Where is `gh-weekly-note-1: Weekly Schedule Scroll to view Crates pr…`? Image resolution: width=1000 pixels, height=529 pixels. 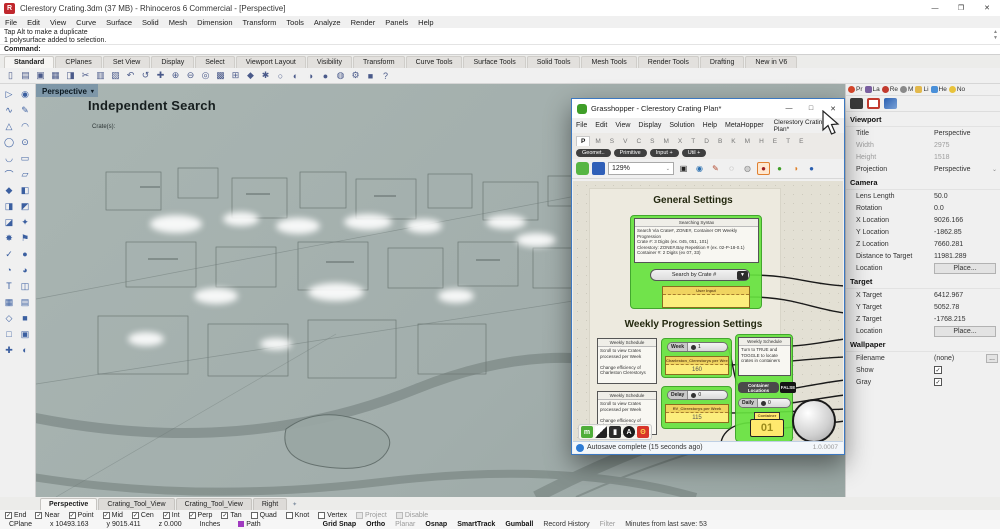
gh-weekly-note-1: Weekly Schedule Scroll to view Crates pr… is located at coordinates (627, 361).